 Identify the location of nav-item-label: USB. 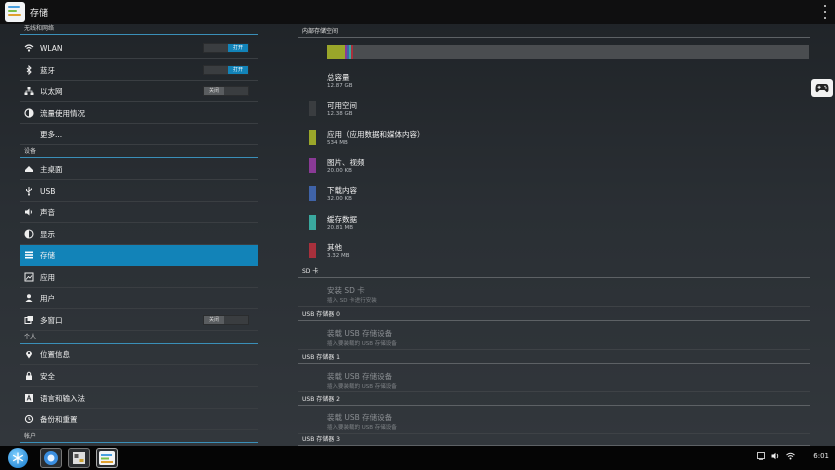
(48, 191).